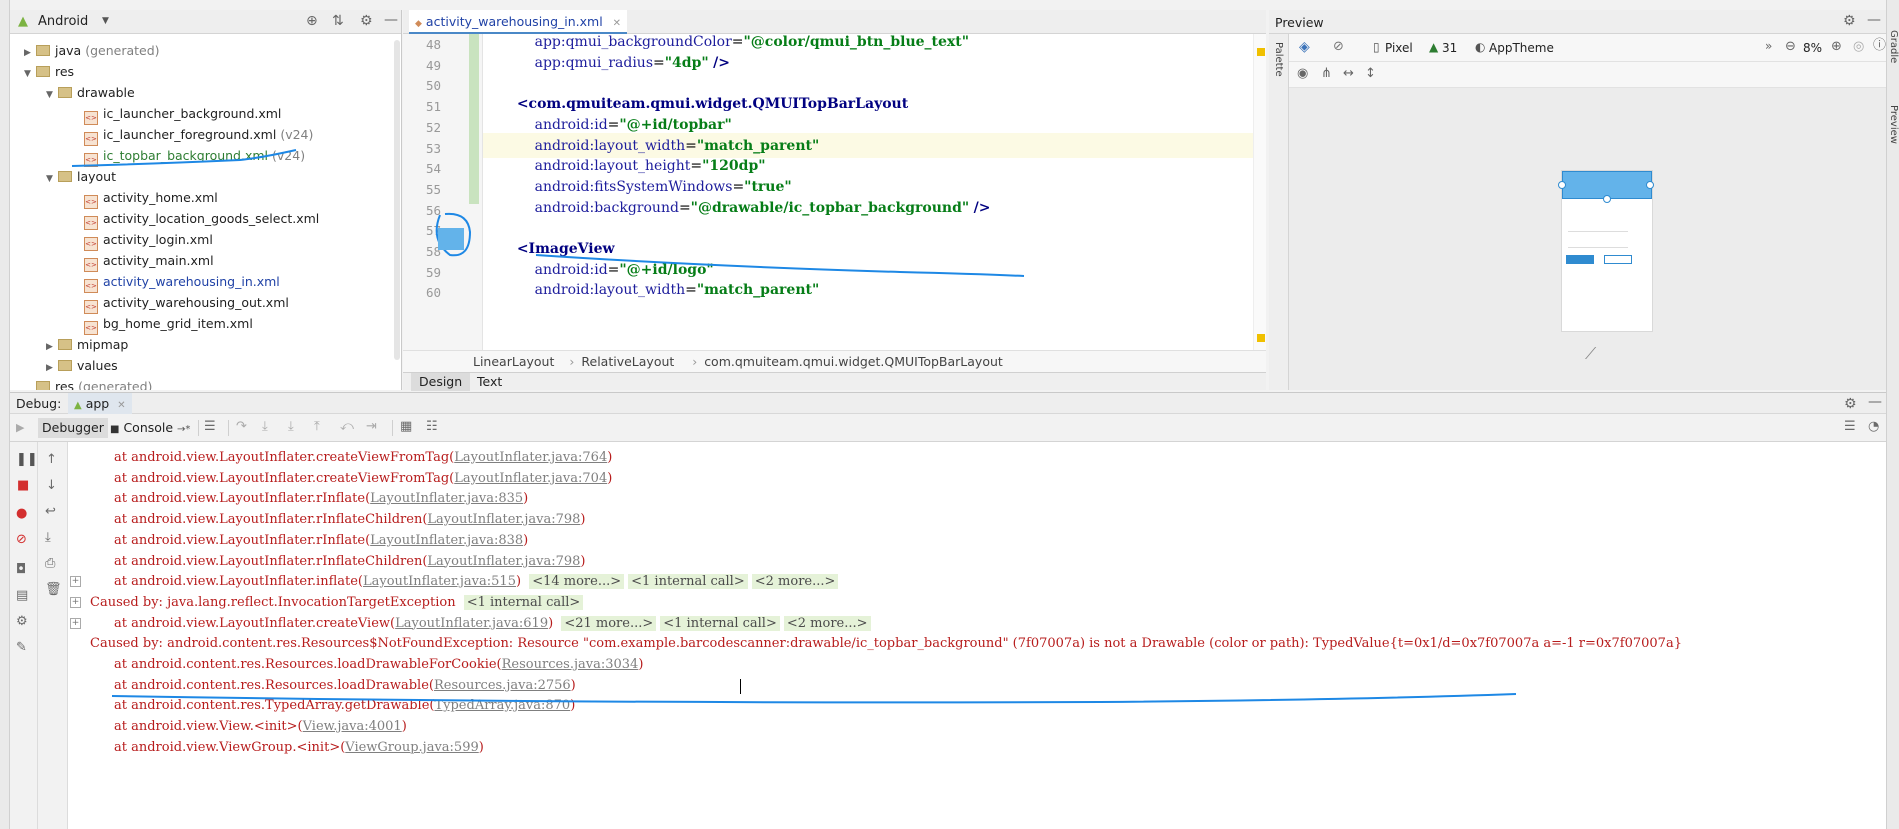 This screenshot has width=1899, height=829. What do you see at coordinates (100, 404) in the screenshot?
I see `debug-config-tab: ▲ app ✕` at bounding box center [100, 404].